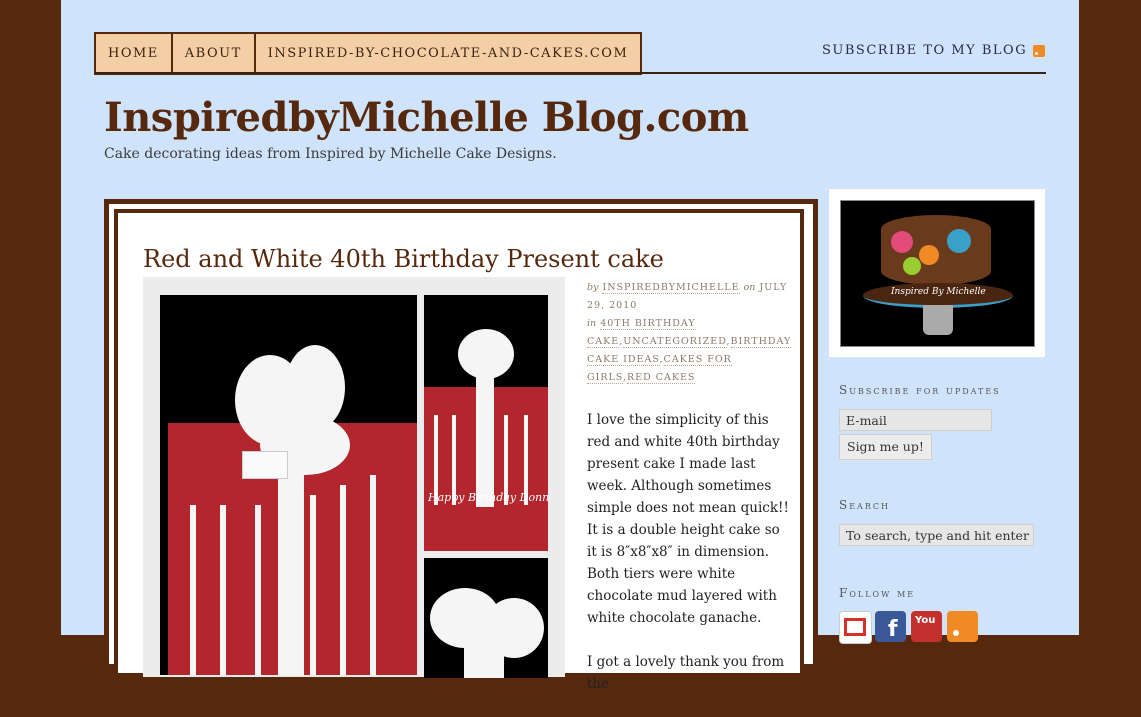  Describe the element at coordinates (855, 627) in the screenshot. I see `gmail-icon` at that location.